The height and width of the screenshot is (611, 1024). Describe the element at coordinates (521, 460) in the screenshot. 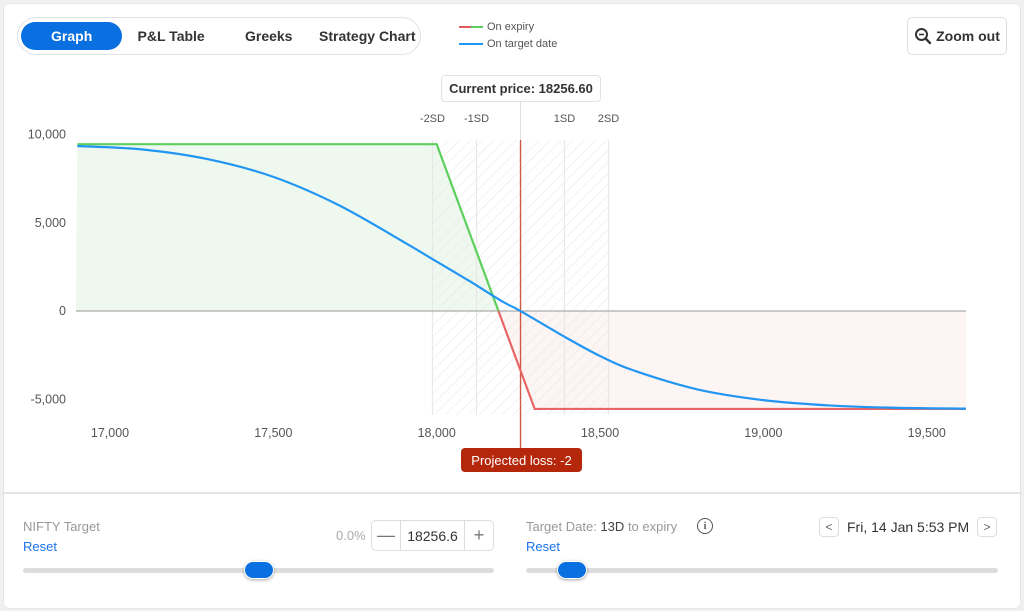

I see `projected-loss-badge: Projected loss: -2` at that location.